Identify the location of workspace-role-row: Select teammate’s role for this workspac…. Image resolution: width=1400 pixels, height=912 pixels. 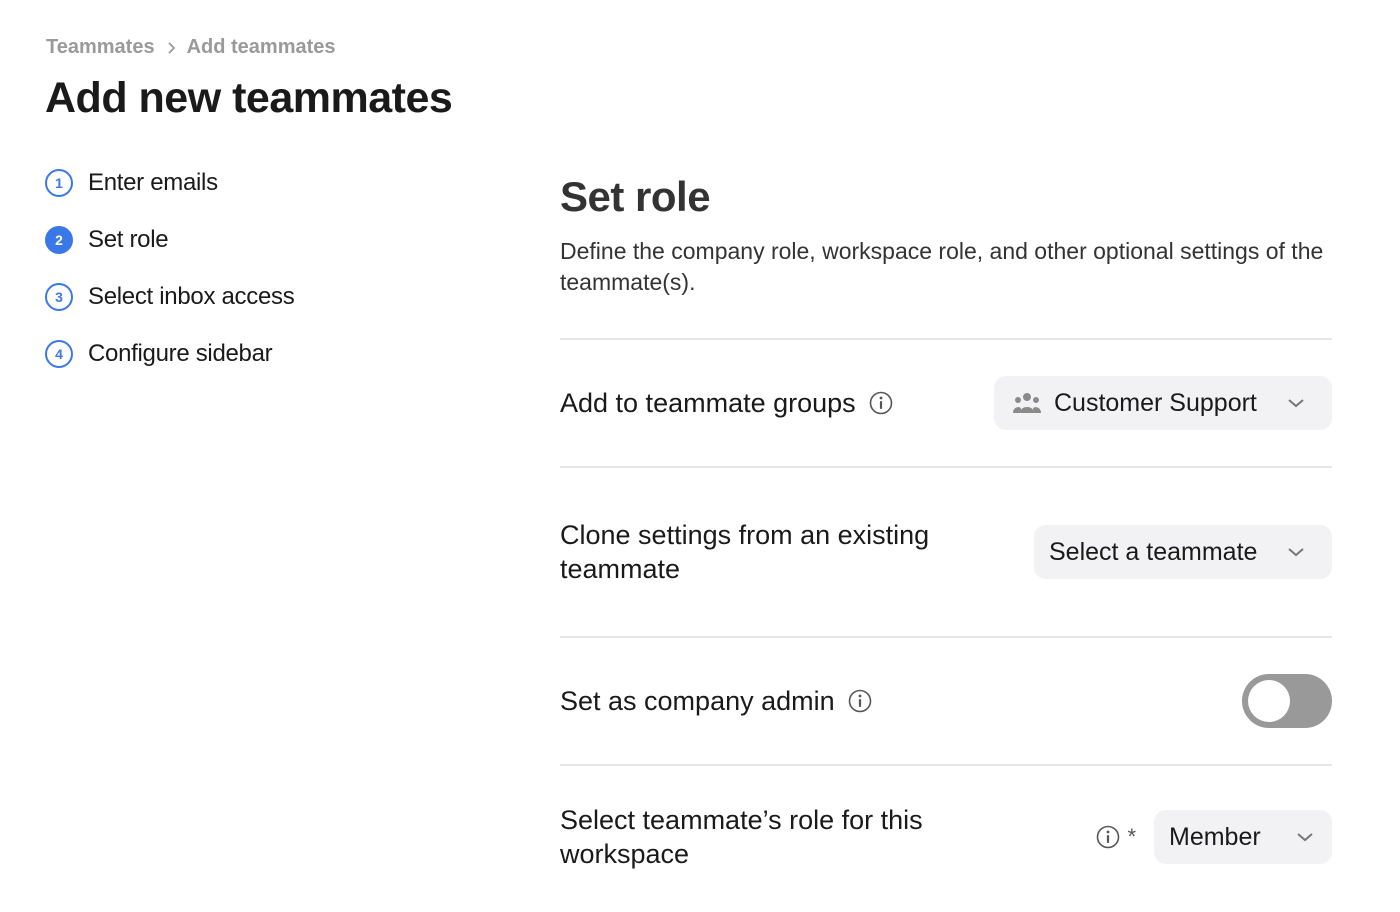
(946, 837).